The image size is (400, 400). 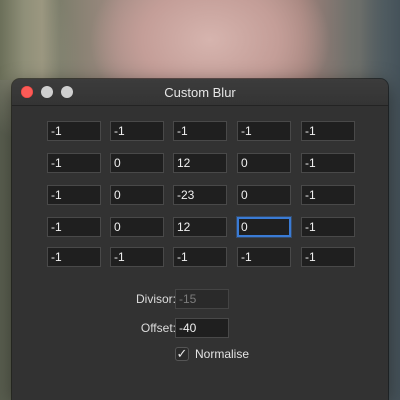 What do you see at coordinates (74, 131) in the screenshot?
I see `matrix-cell-r1-c1: -1` at bounding box center [74, 131].